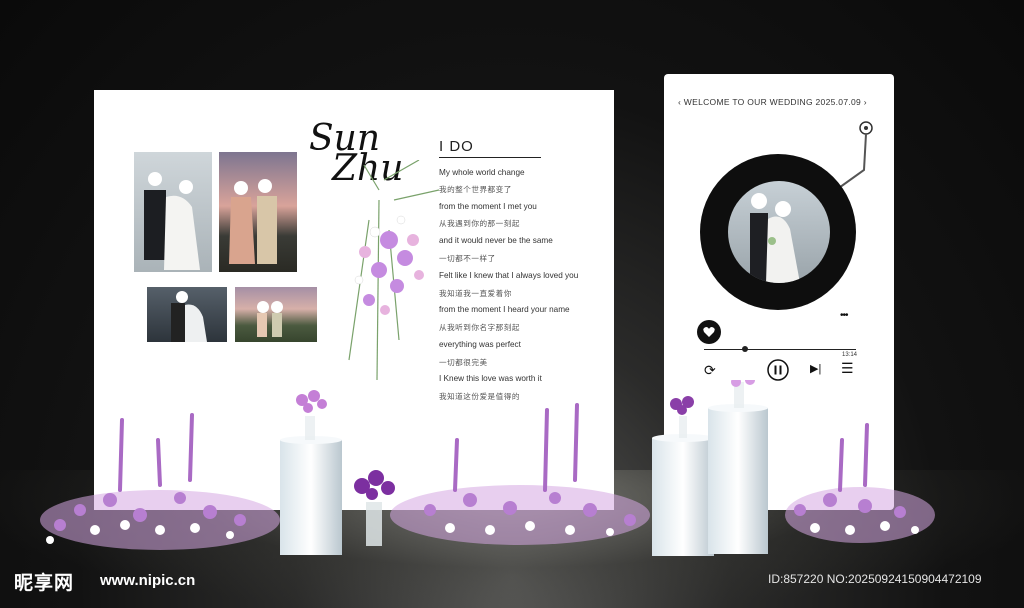 This screenshot has height=608, width=1024. I want to click on watermark-id: ID:857220 NO:20250924150904472109, so click(875, 579).